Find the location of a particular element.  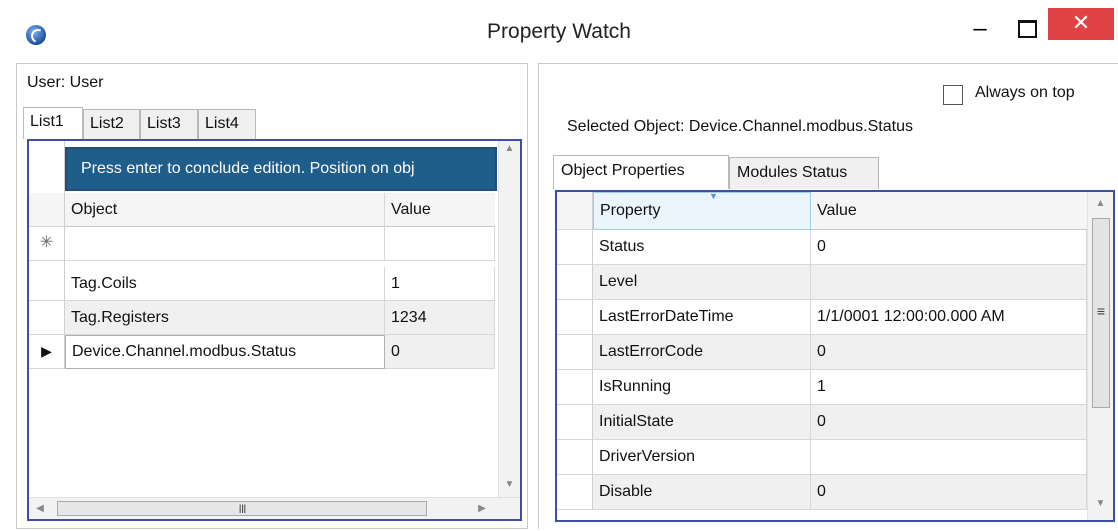

cell-object: Device.Channel.modbus.Status is located at coordinates (225, 352).